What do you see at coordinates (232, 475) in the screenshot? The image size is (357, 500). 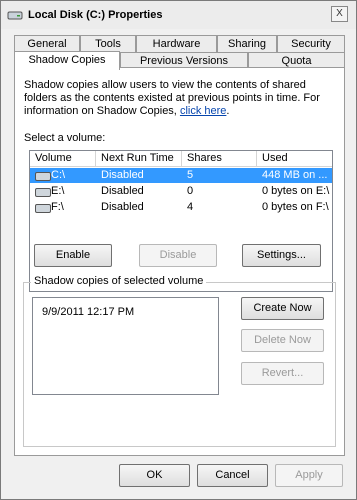 I see `cancel-button: Cancel` at bounding box center [232, 475].